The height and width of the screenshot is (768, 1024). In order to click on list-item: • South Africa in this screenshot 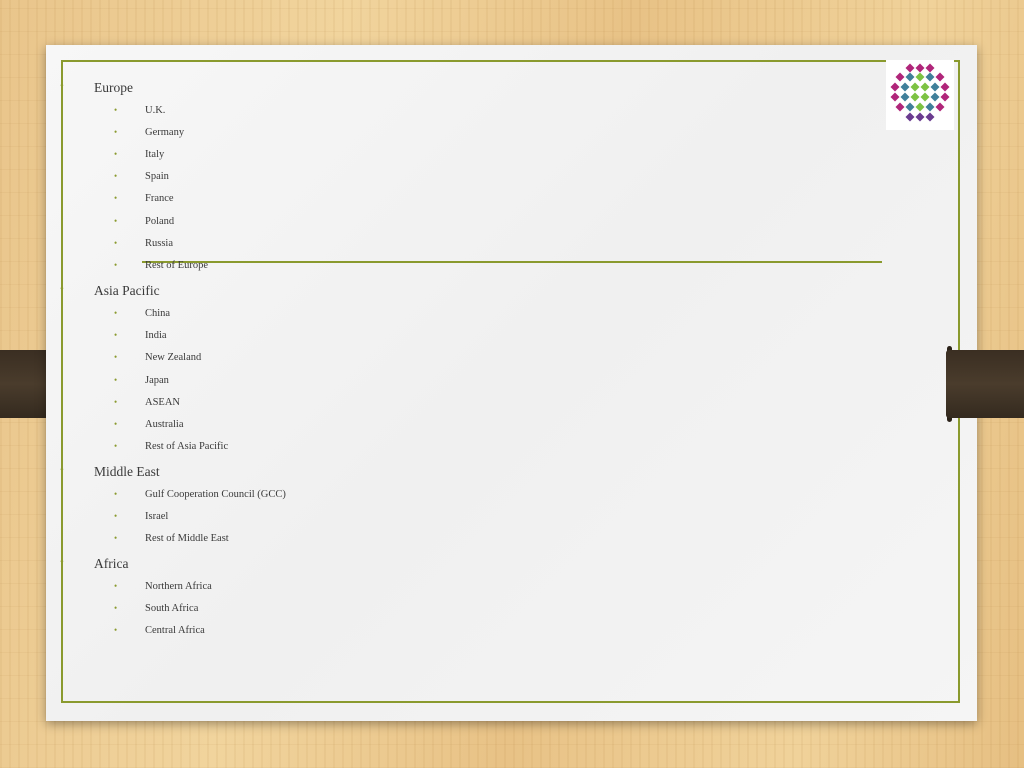, I will do `click(156, 608)`.